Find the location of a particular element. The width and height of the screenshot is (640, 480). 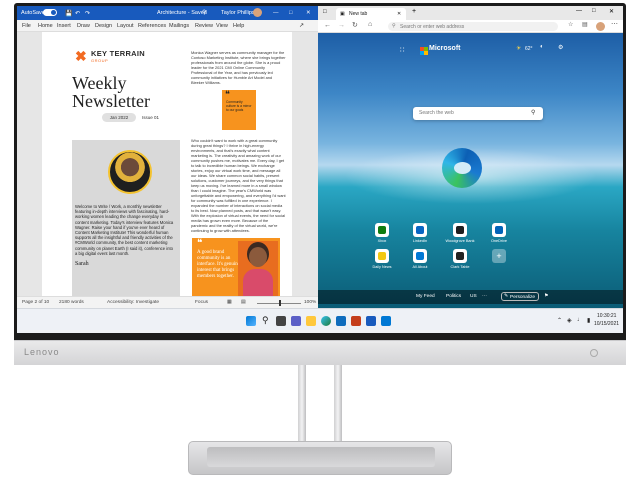

tab-file: File is located at coordinates (26, 26).